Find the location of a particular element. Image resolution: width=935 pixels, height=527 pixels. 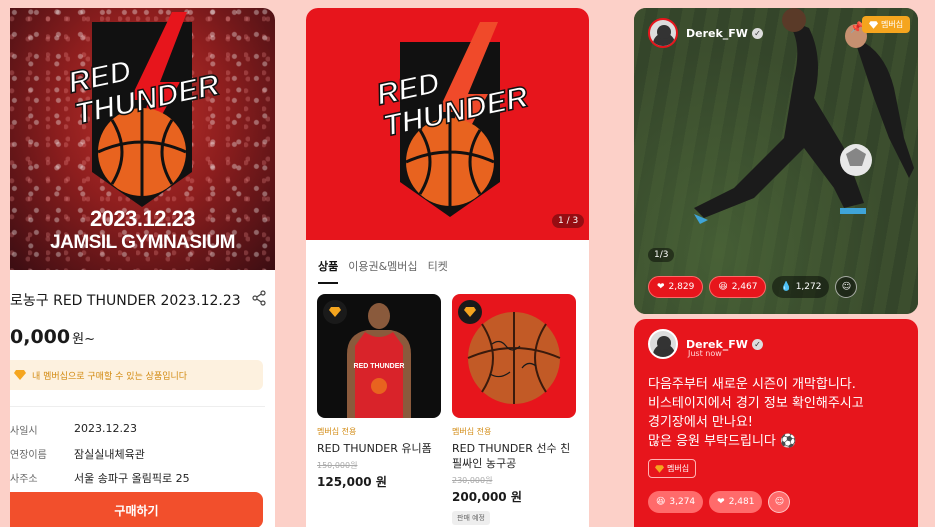

product-name: RED THUNDER 유니폼 is located at coordinates (374, 448).